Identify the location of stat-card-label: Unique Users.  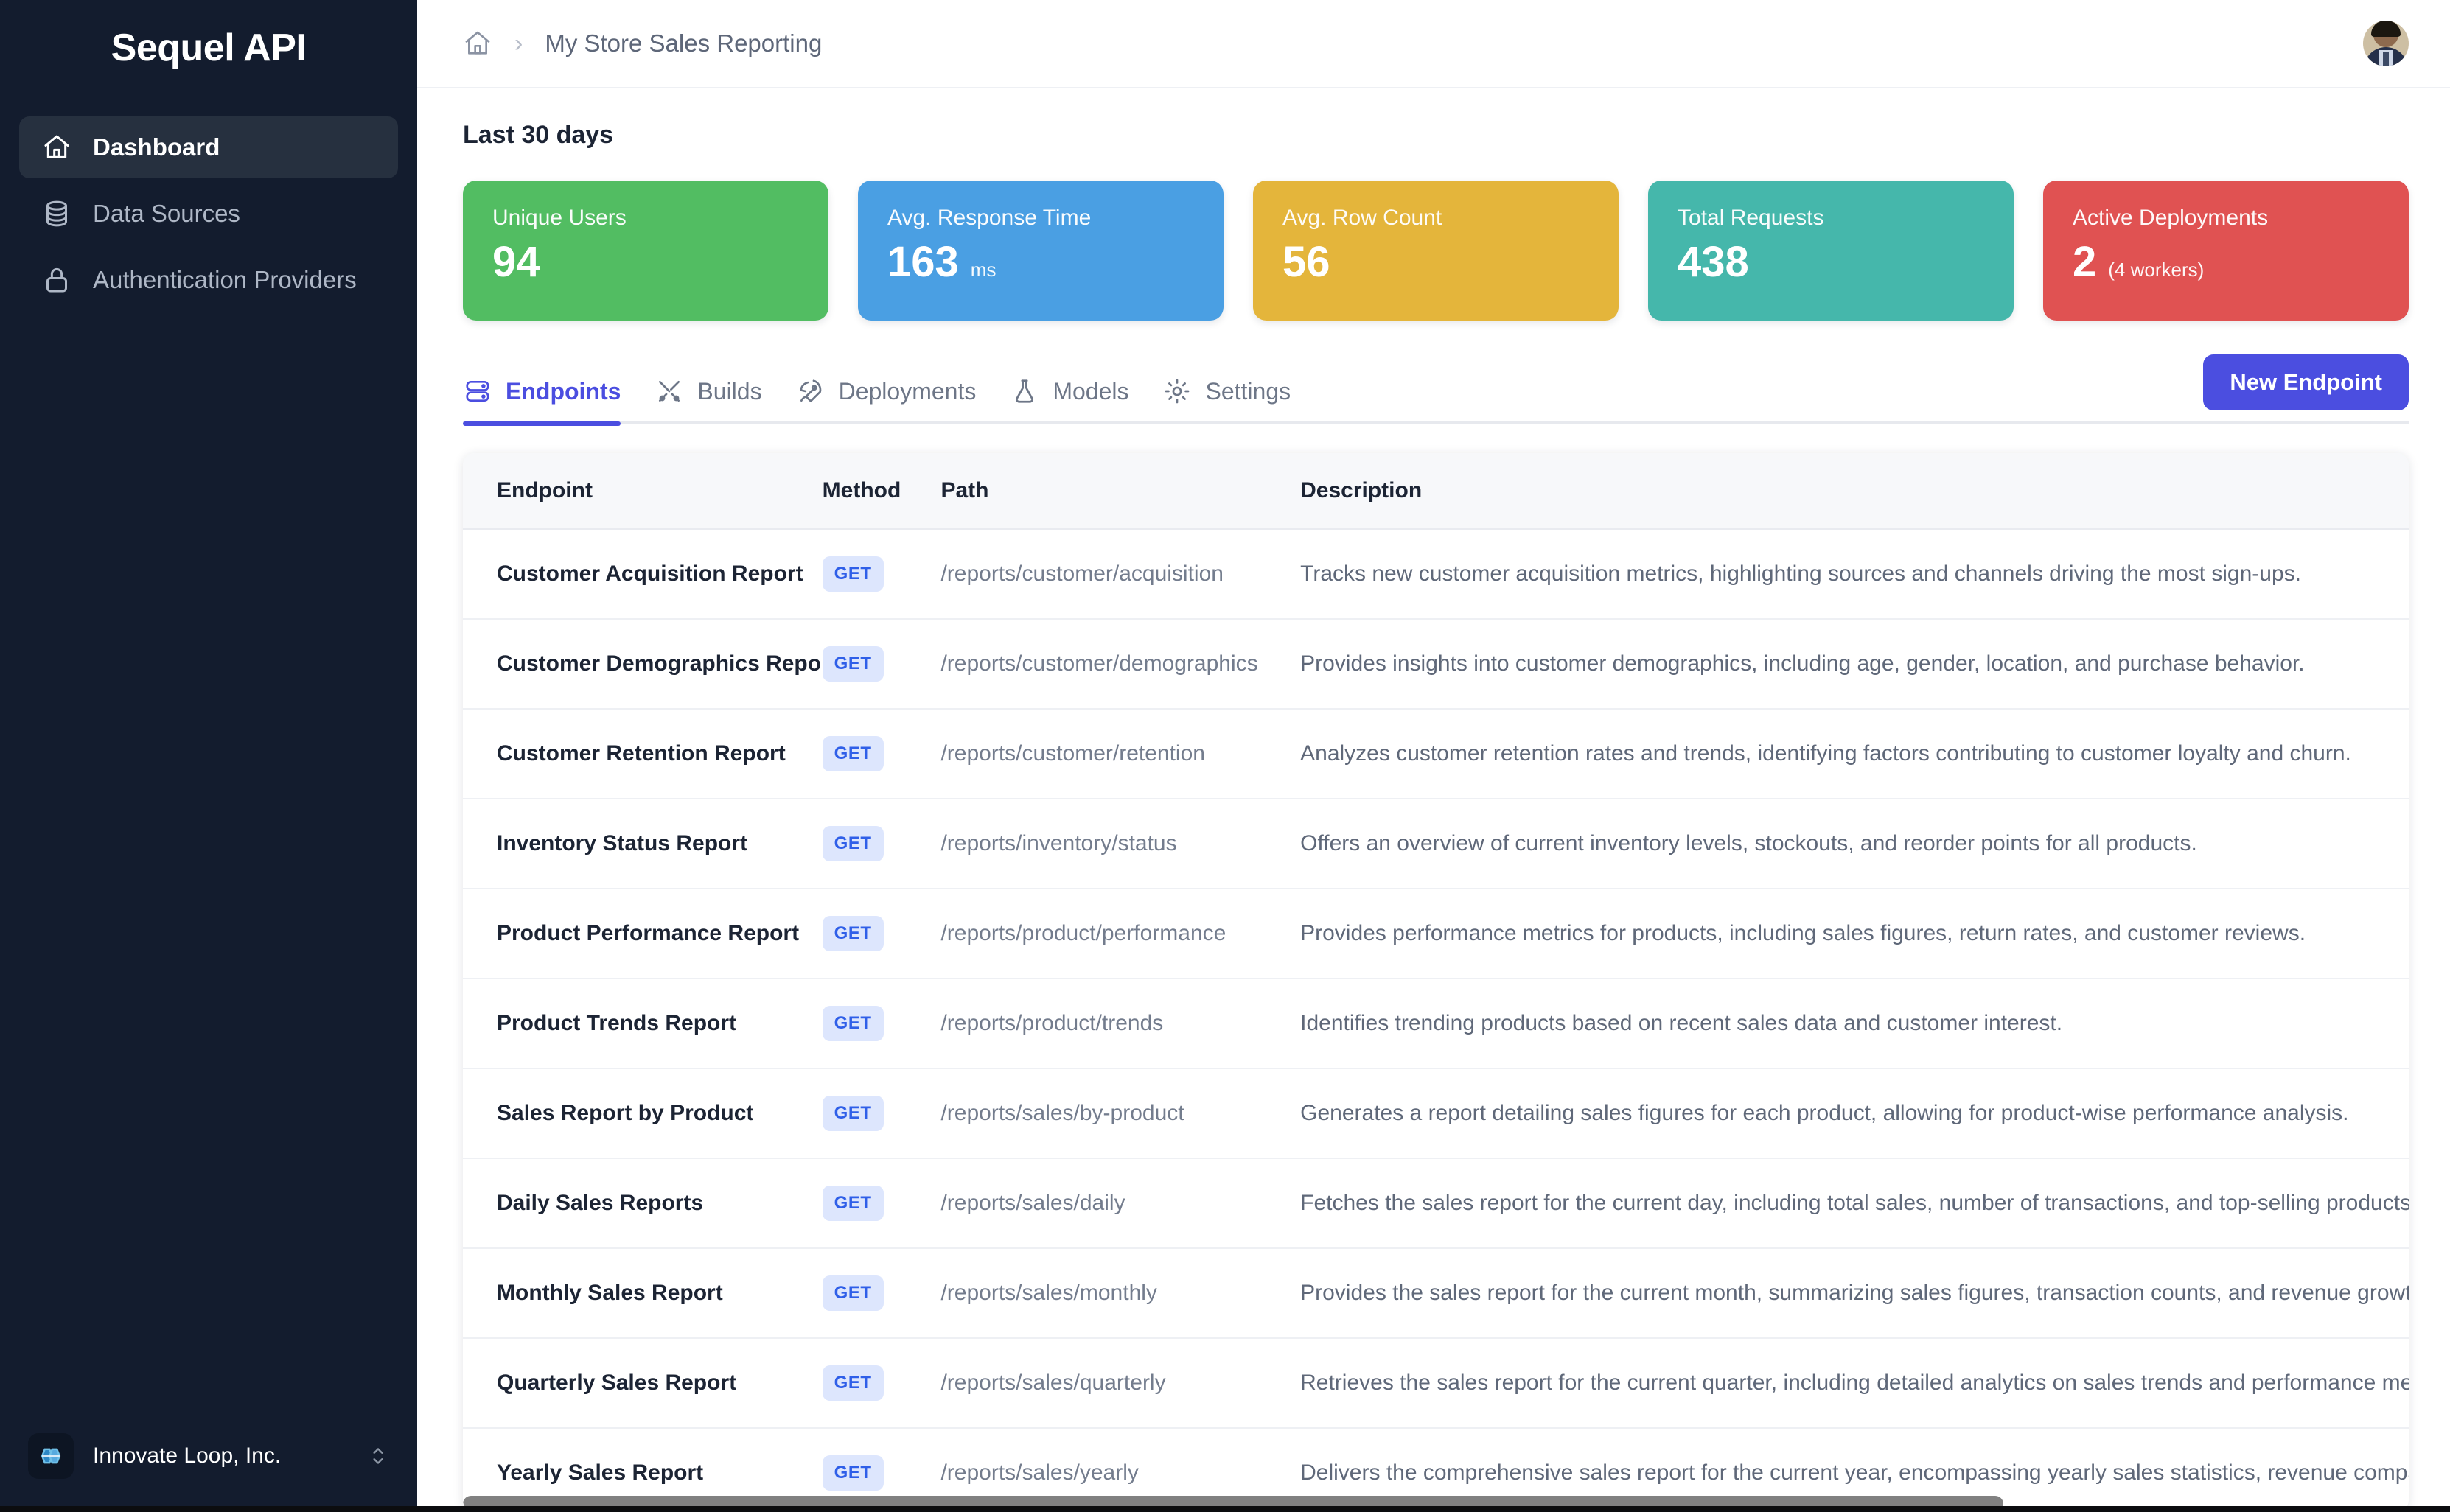
(559, 218).